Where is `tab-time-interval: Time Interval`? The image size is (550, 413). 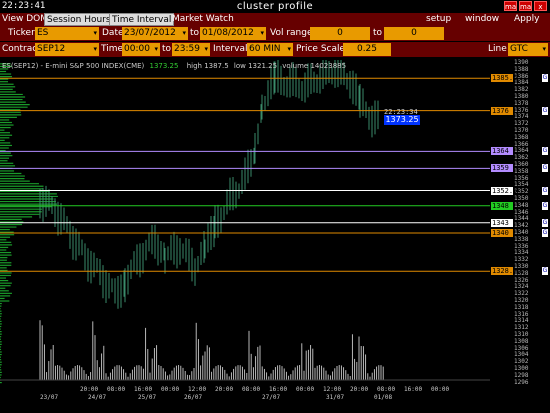
tab-time-interval: Time Interval is located at coordinates (142, 19).